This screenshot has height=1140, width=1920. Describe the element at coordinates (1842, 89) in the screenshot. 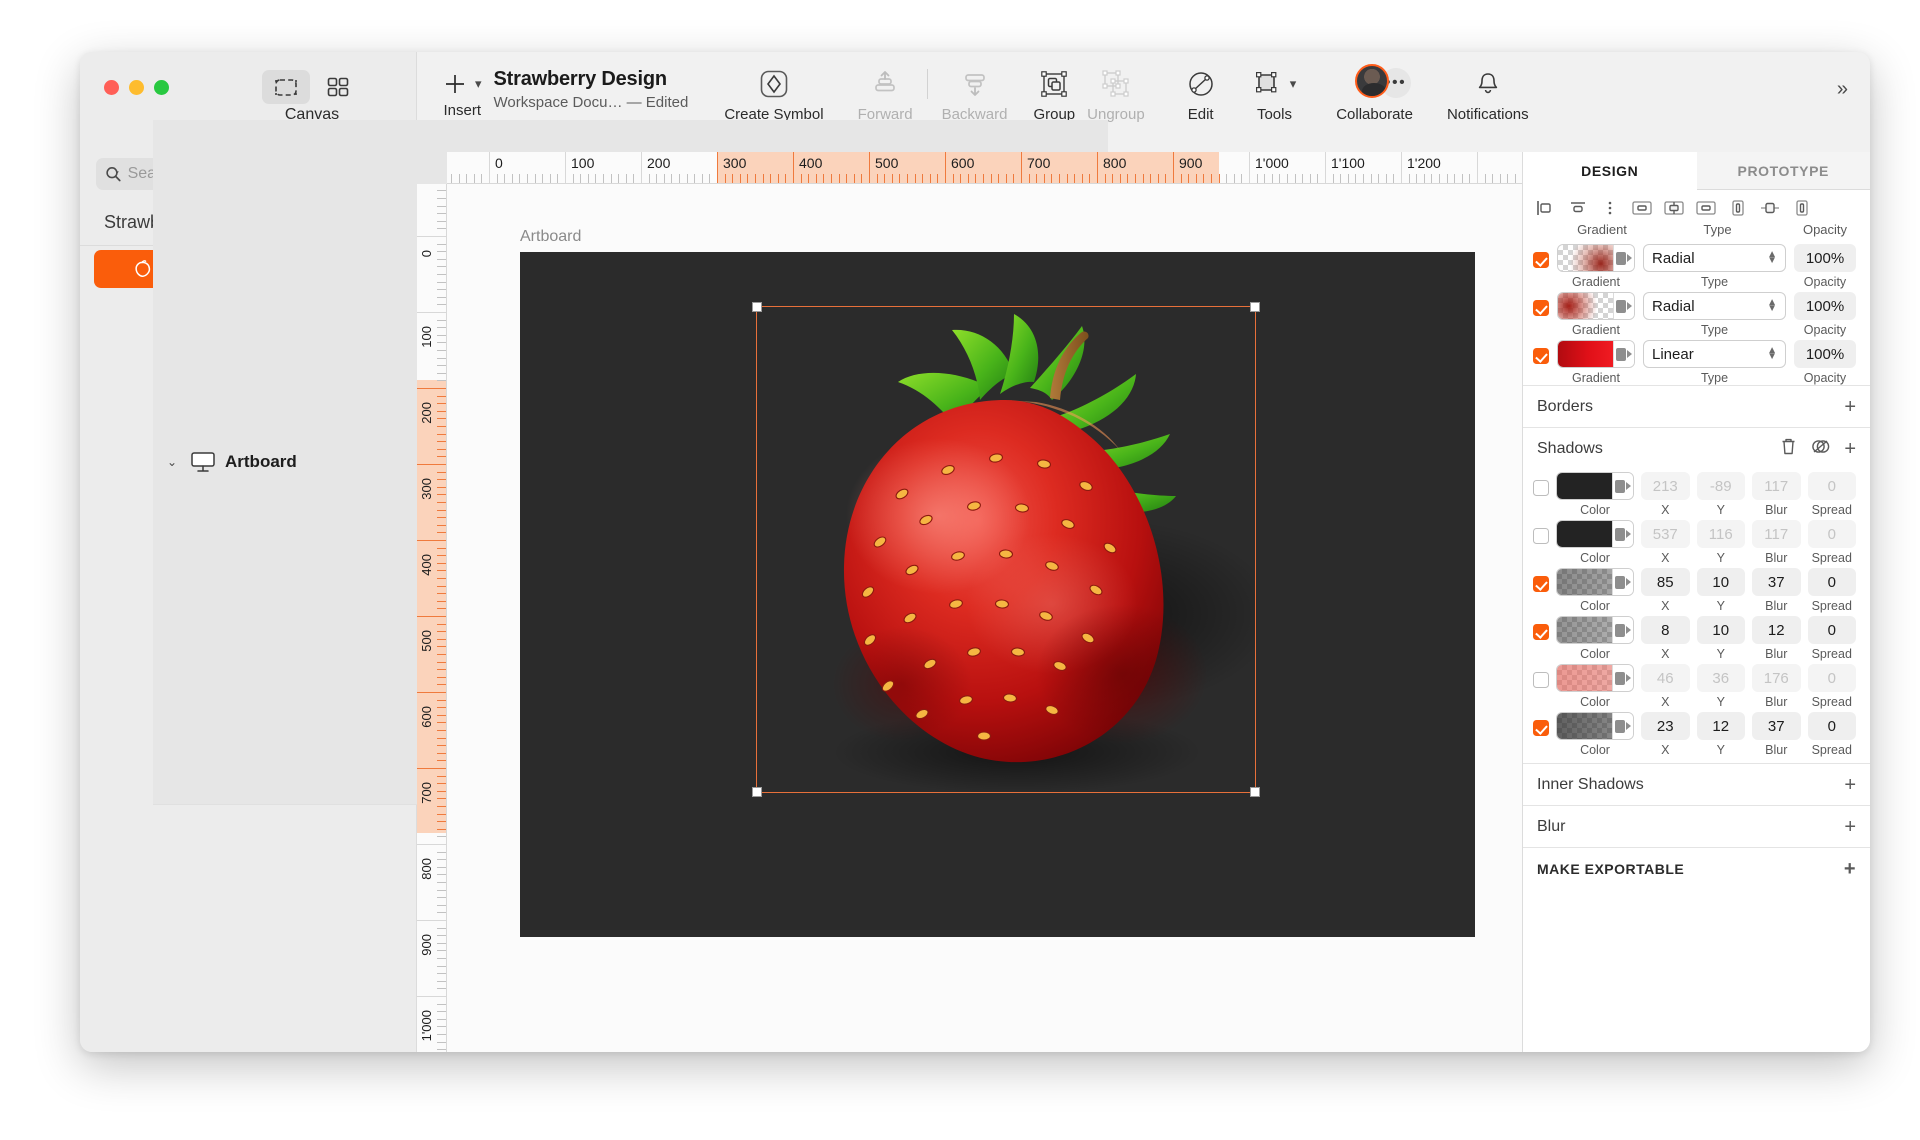

I see `toolbar-overflow-button: »` at that location.